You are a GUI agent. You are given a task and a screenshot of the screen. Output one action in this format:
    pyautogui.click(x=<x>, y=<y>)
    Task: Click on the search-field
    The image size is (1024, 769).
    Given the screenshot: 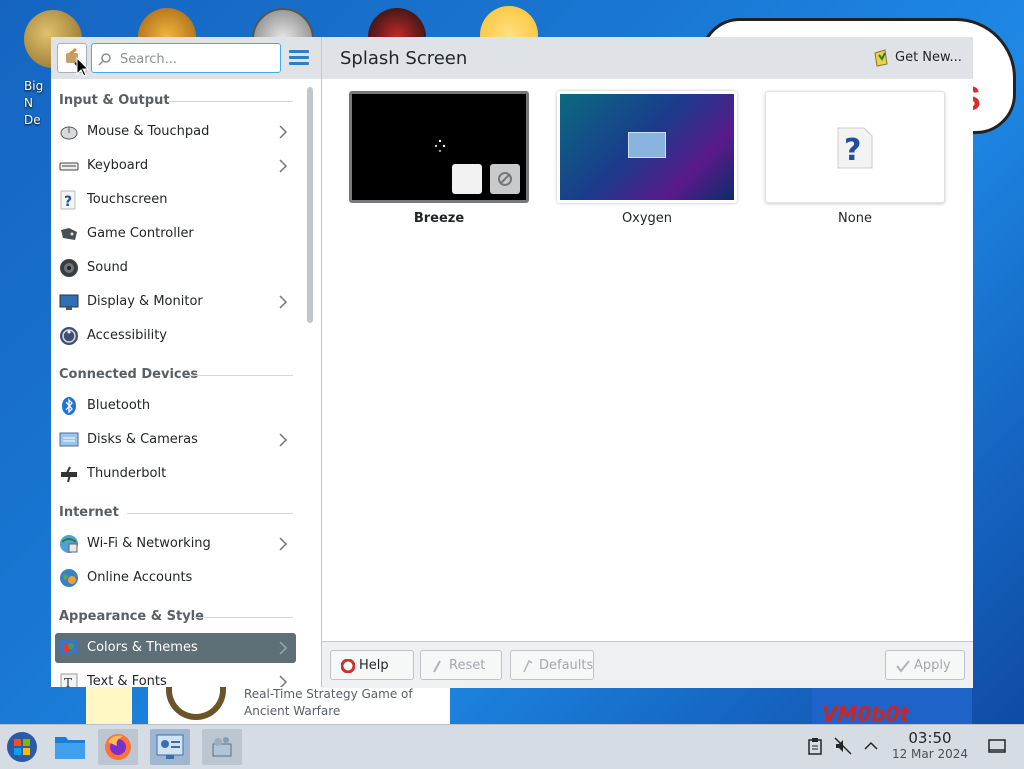 What is the action you would take?
    pyautogui.click(x=186, y=58)
    